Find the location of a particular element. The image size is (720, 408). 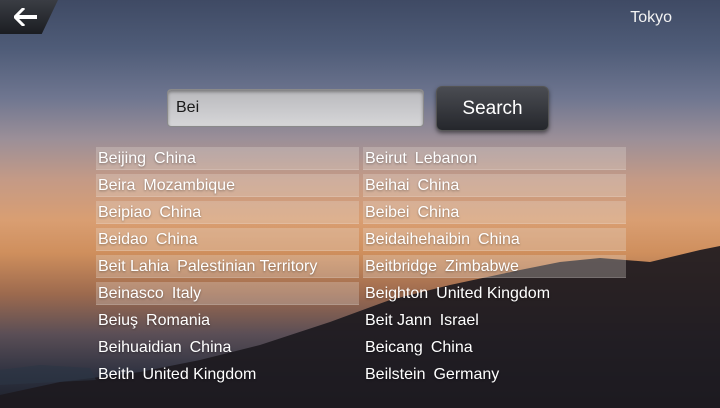

result-item: Beighton United Kingdom is located at coordinates (494, 293).